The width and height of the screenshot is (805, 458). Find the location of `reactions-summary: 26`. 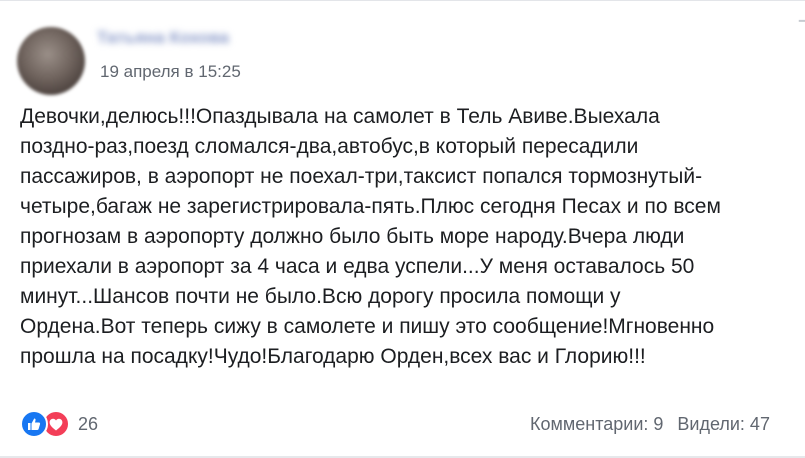

reactions-summary: 26 is located at coordinates (59, 424).